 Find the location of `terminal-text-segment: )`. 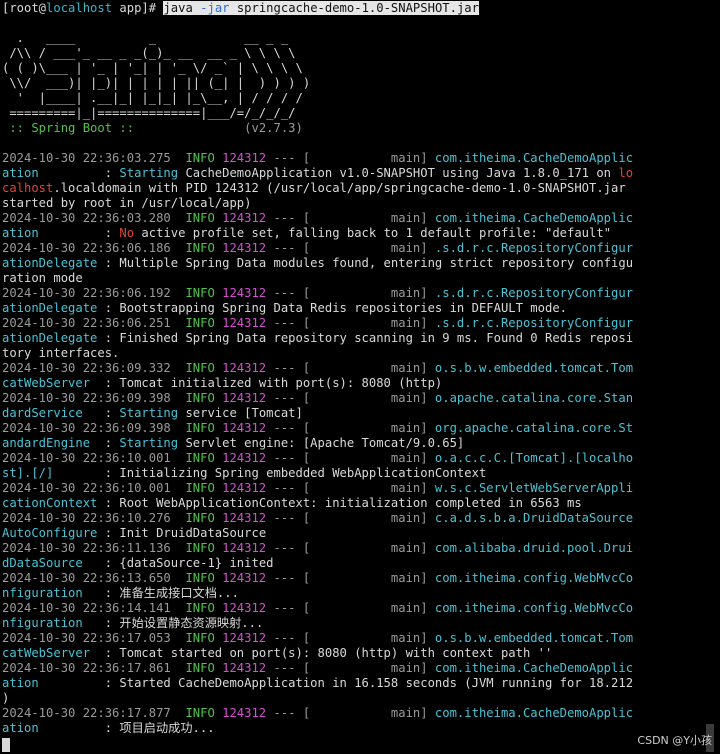

terminal-text-segment: ) is located at coordinates (6, 698).